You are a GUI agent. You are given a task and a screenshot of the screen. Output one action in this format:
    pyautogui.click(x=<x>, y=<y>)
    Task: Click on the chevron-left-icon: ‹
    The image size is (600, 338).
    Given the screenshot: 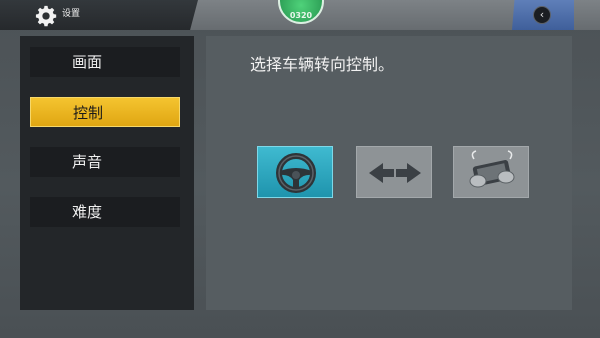 What is the action you would take?
    pyautogui.click(x=542, y=15)
    